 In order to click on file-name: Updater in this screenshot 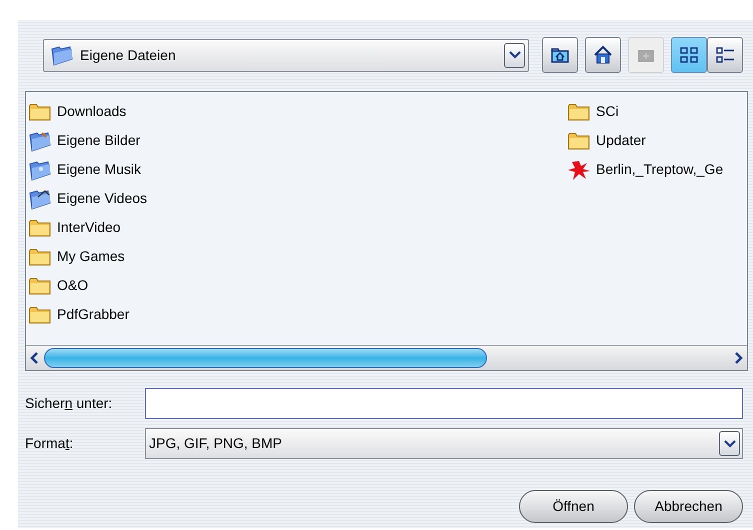, I will do `click(621, 140)`.